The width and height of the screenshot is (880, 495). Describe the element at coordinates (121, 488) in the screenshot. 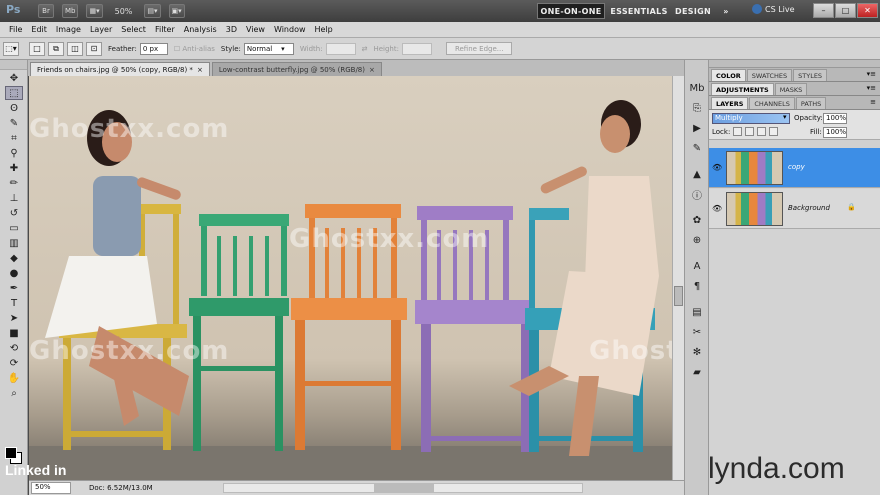

I see `document-size-info: Doc: 6.52M/13.0M` at that location.